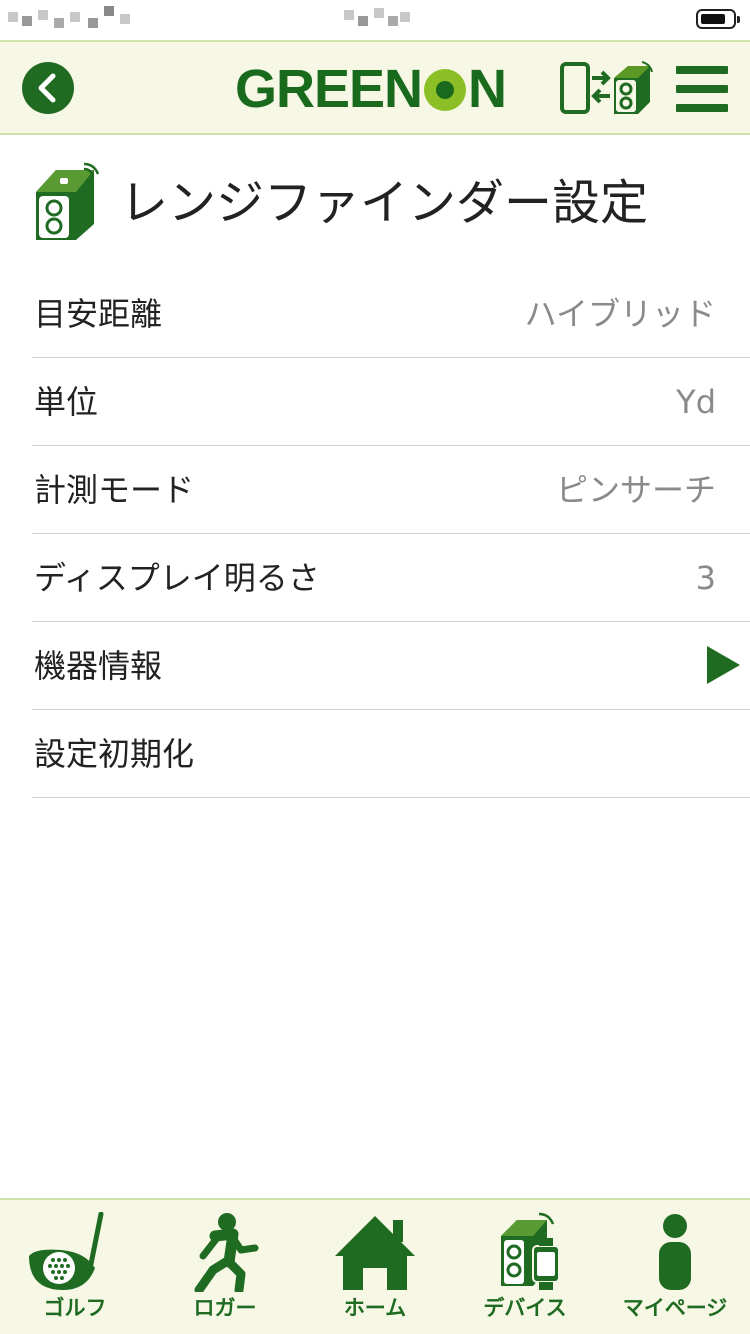 The height and width of the screenshot is (1334, 750). I want to click on hamburger-menu-button, so click(702, 89).